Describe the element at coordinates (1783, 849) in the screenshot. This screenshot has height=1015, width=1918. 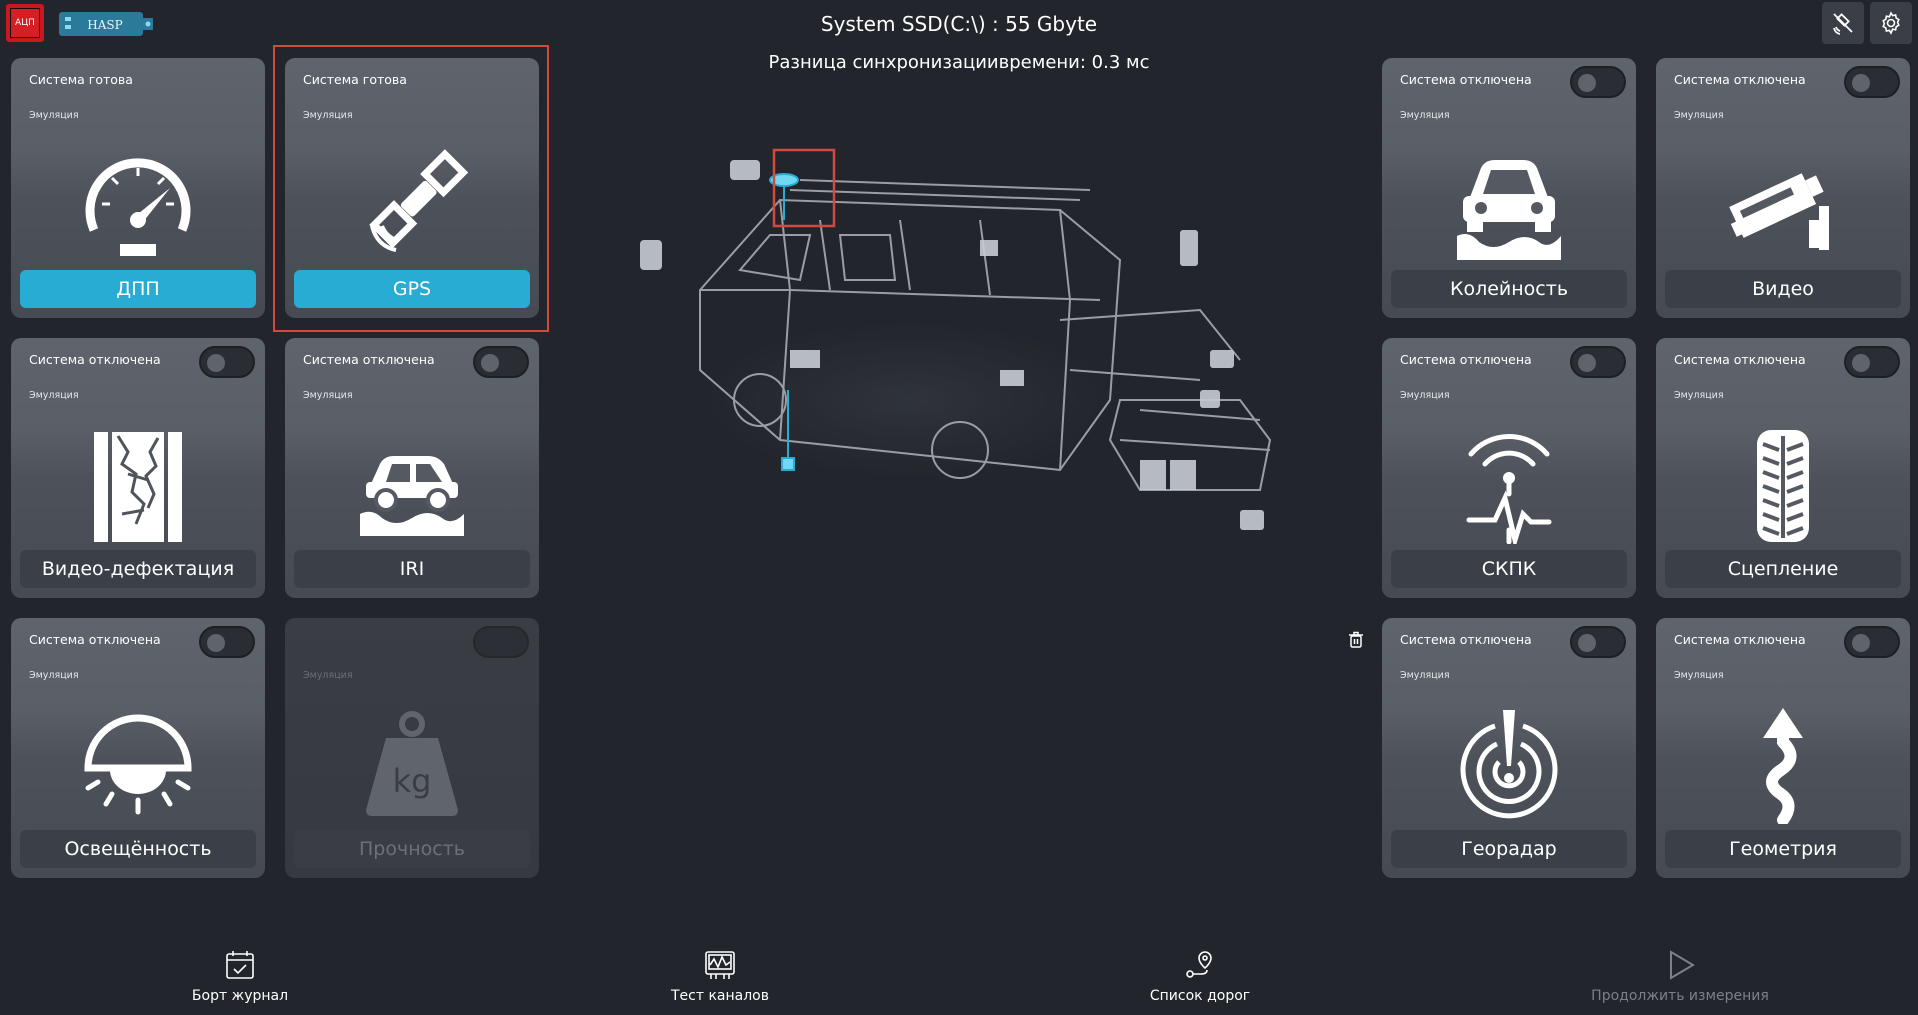
I see `card-label: Геометрия` at that location.